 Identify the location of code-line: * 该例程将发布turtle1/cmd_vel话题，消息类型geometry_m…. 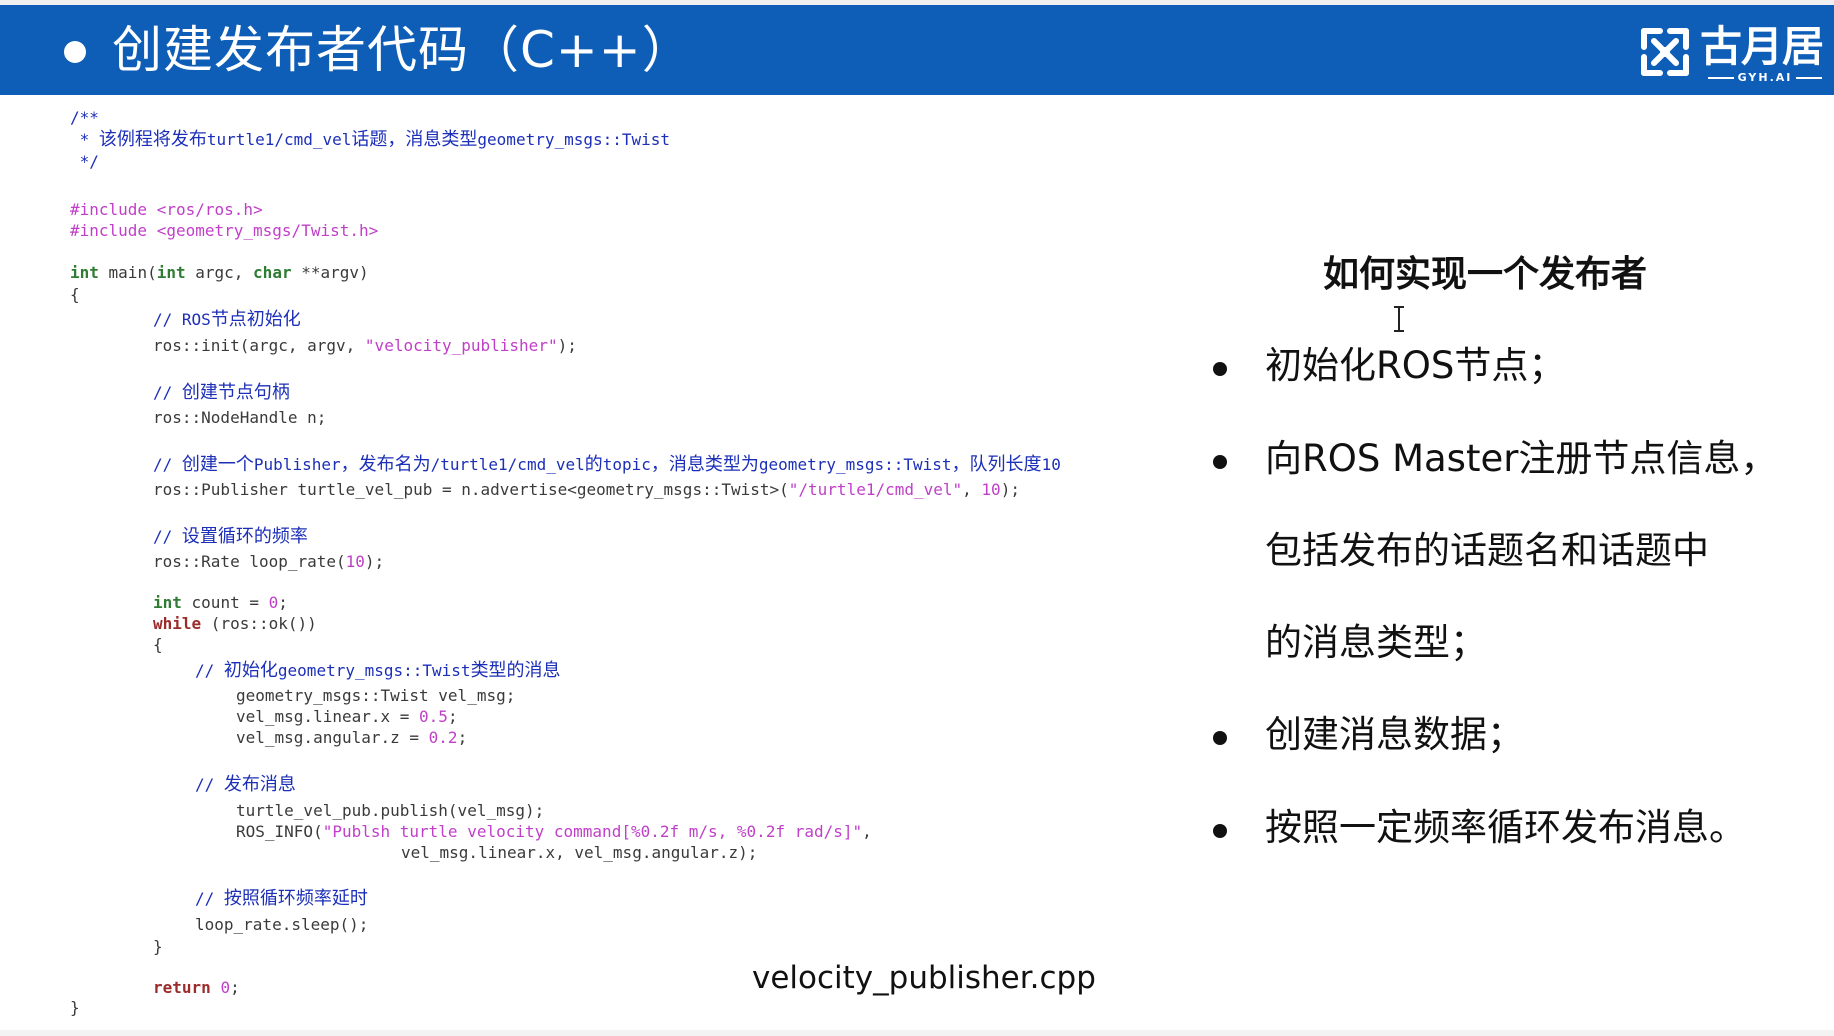
(370, 140).